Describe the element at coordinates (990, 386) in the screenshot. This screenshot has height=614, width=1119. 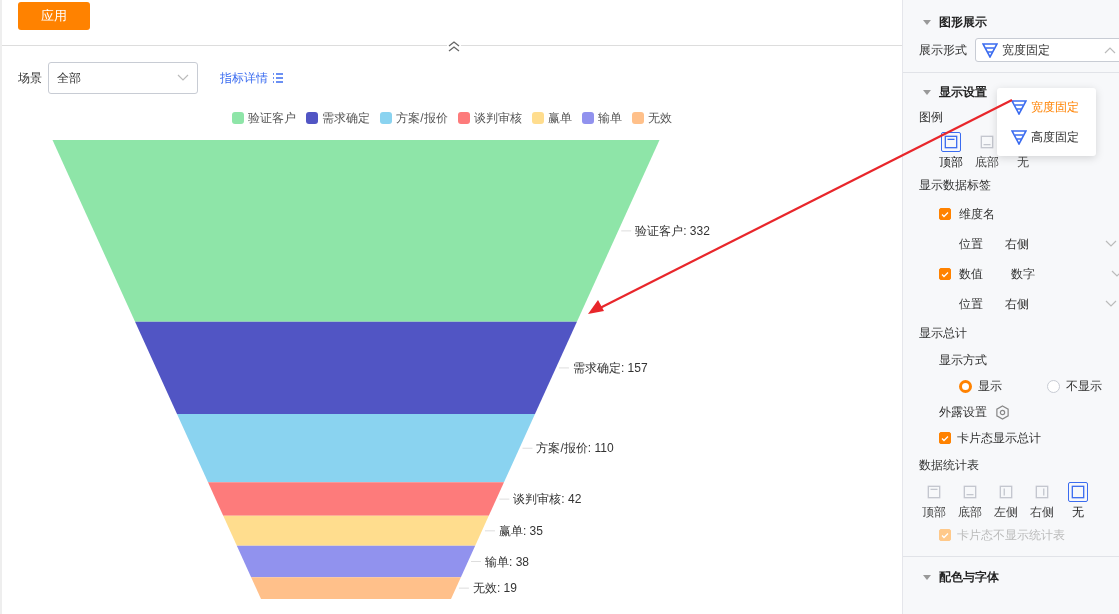
I see `radio-label: 显示` at that location.